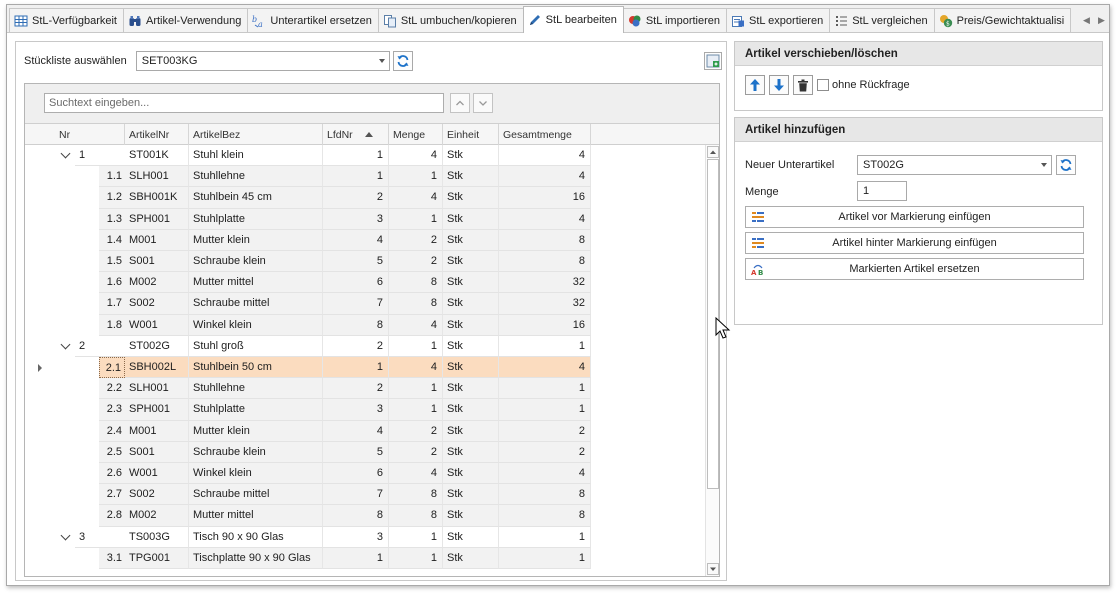  Describe the element at coordinates (157, 368) in the screenshot. I see `cell-artikelnr: SBH002L` at that location.